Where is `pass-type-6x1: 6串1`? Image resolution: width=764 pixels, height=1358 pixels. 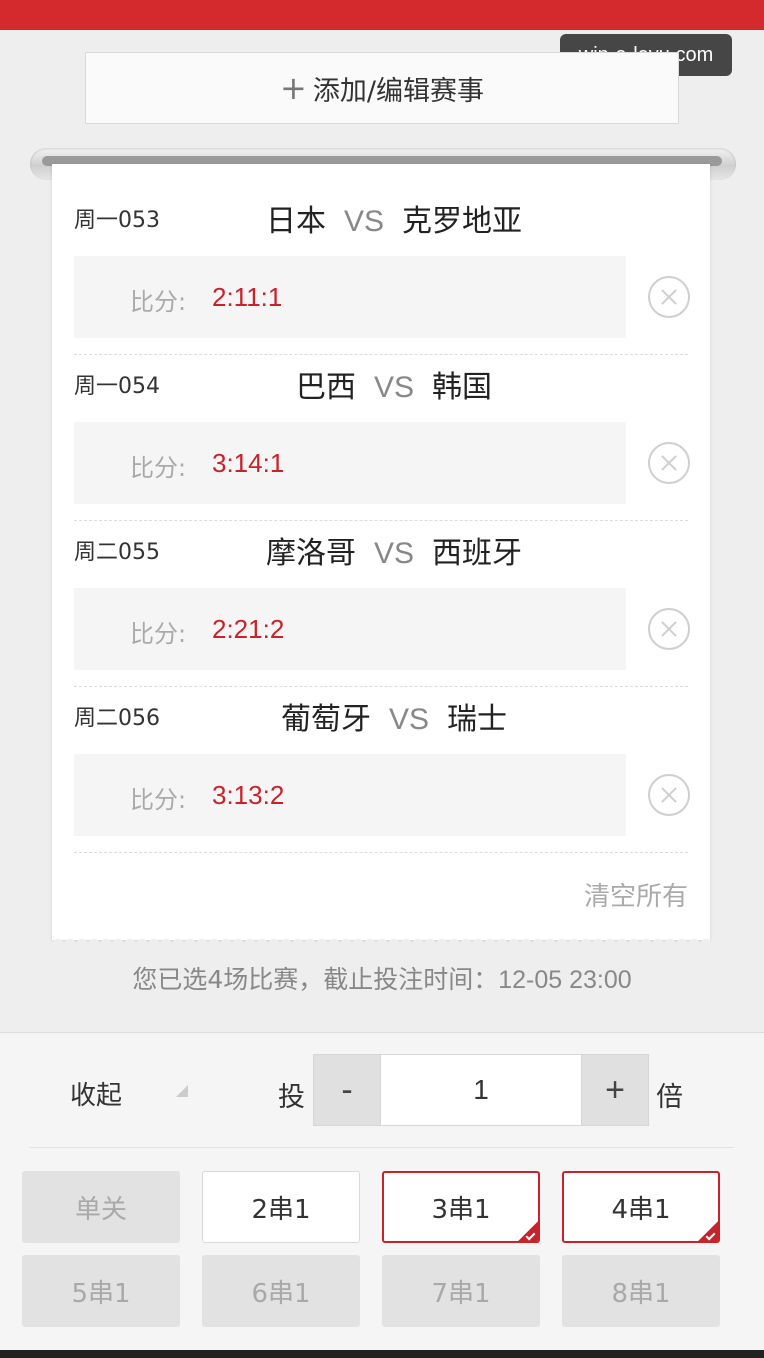
pass-type-6x1: 6串1 is located at coordinates (281, 1291).